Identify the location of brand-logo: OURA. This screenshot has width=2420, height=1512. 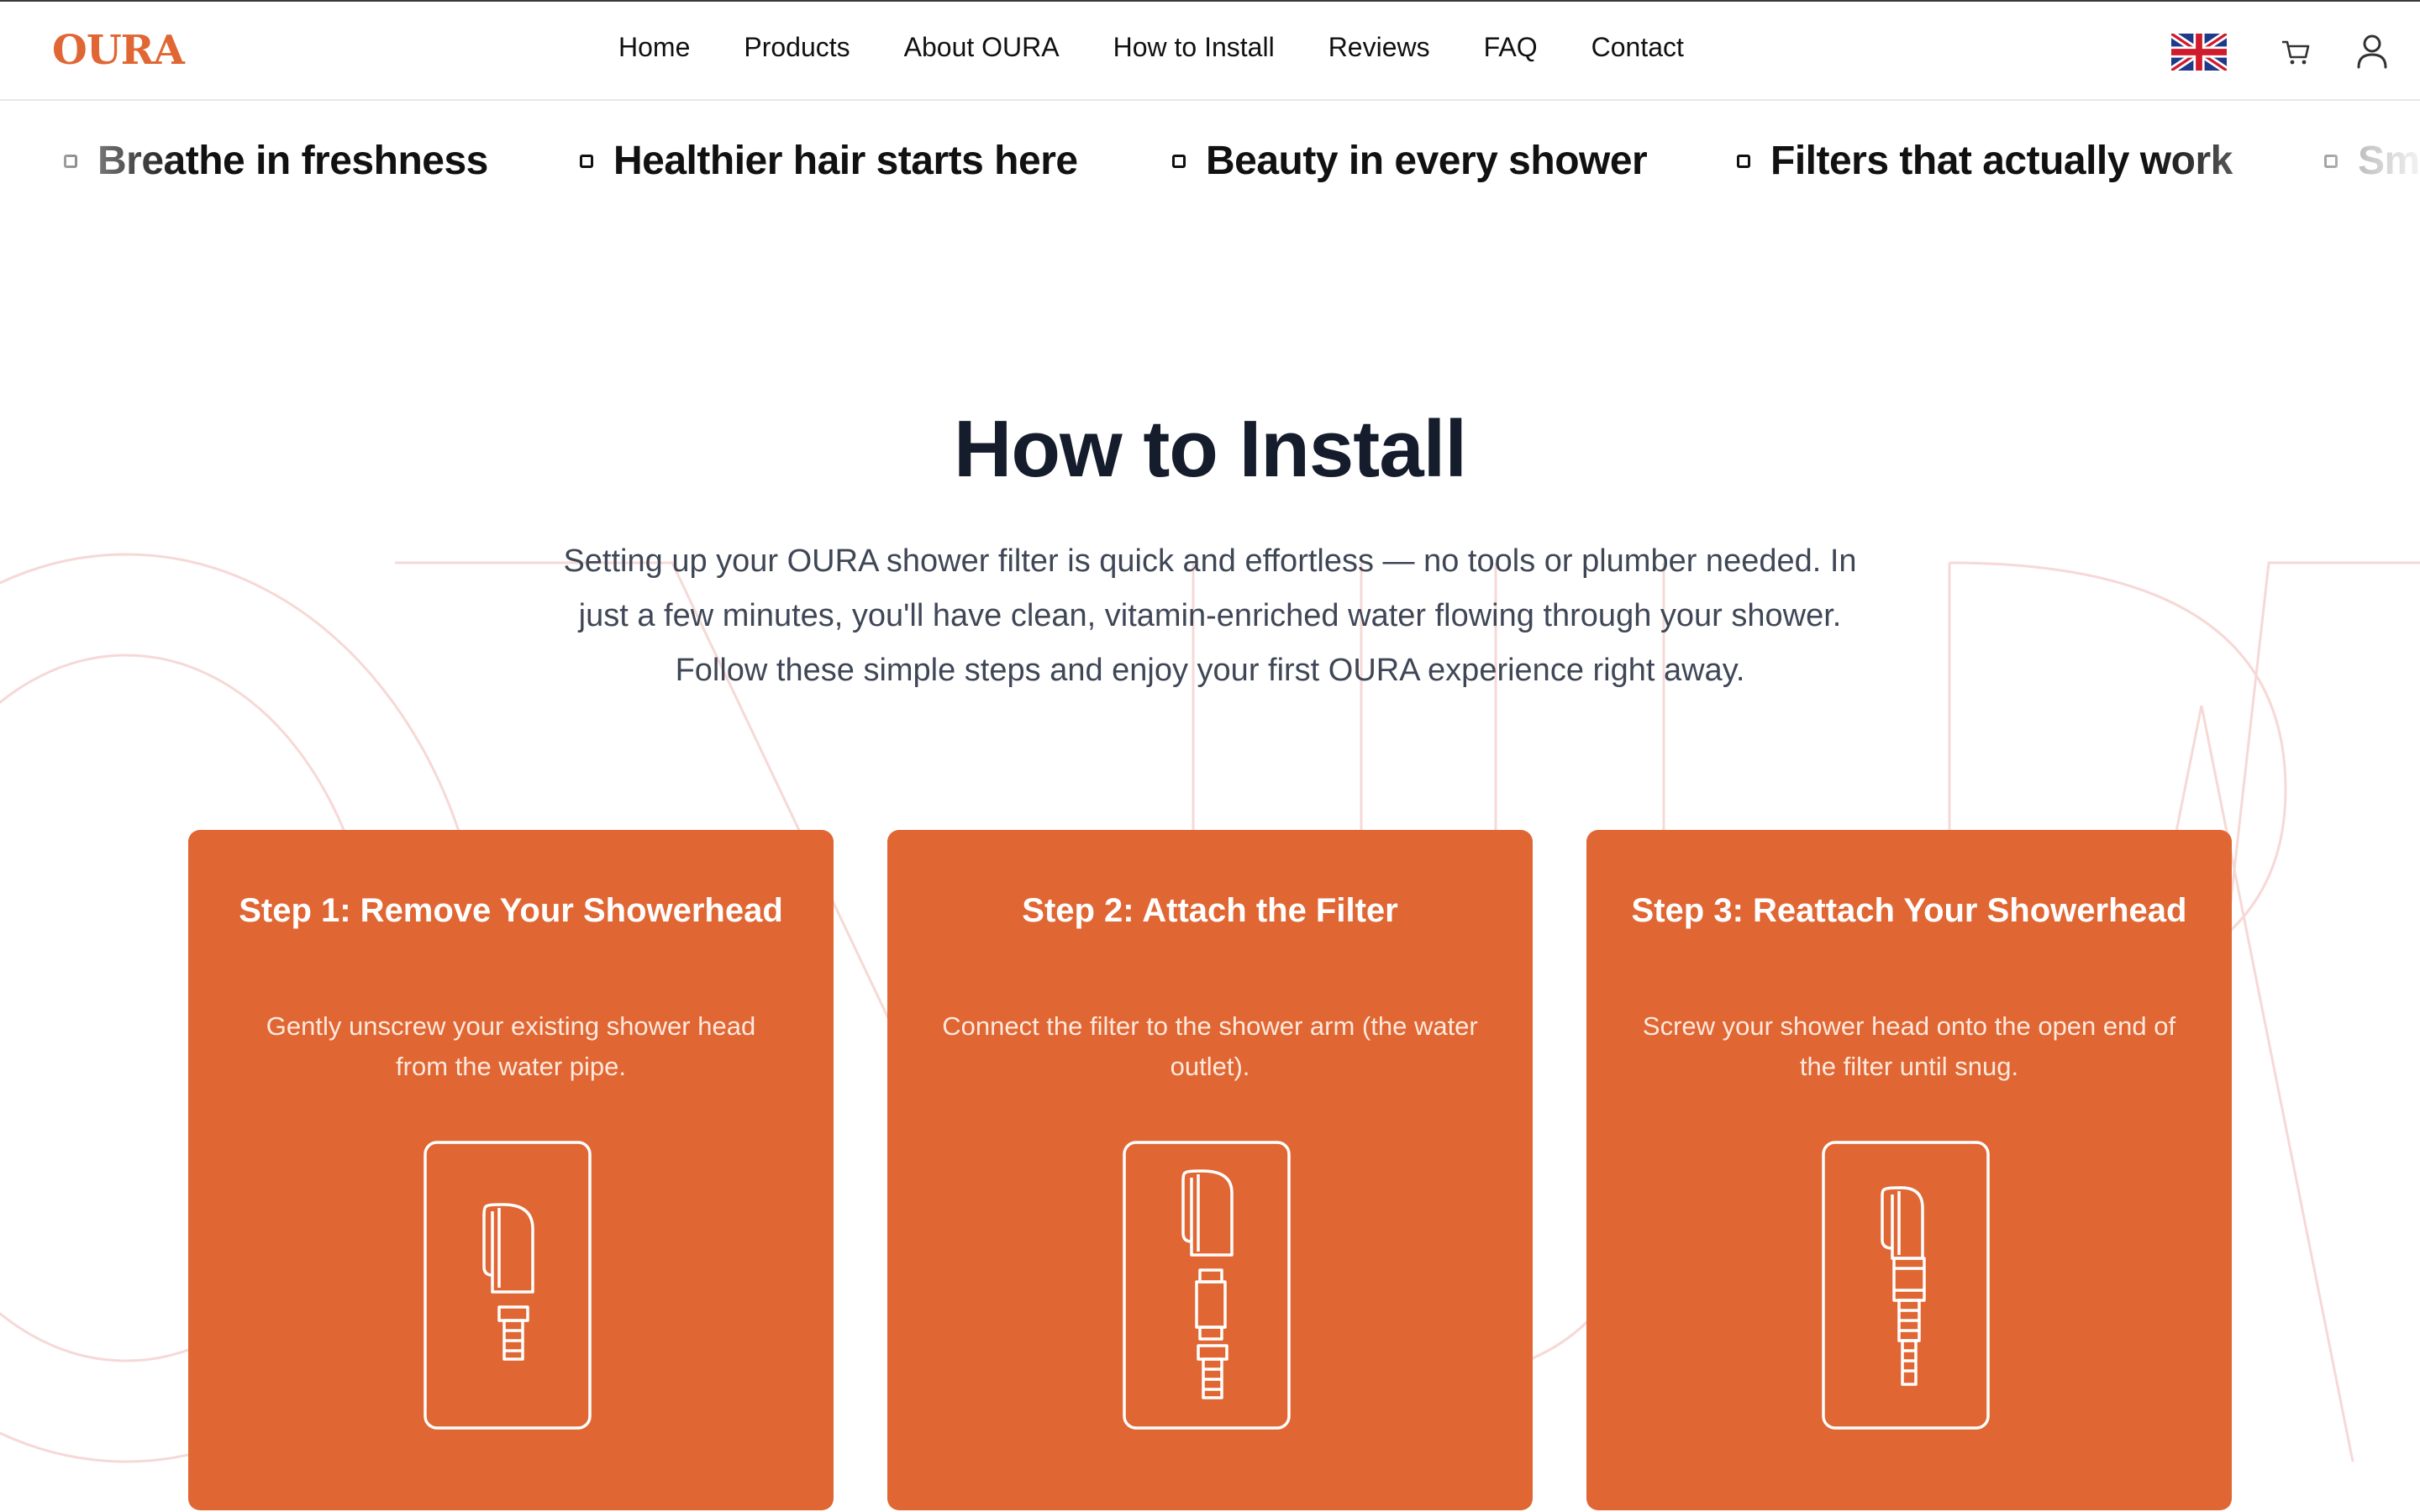
(118, 50).